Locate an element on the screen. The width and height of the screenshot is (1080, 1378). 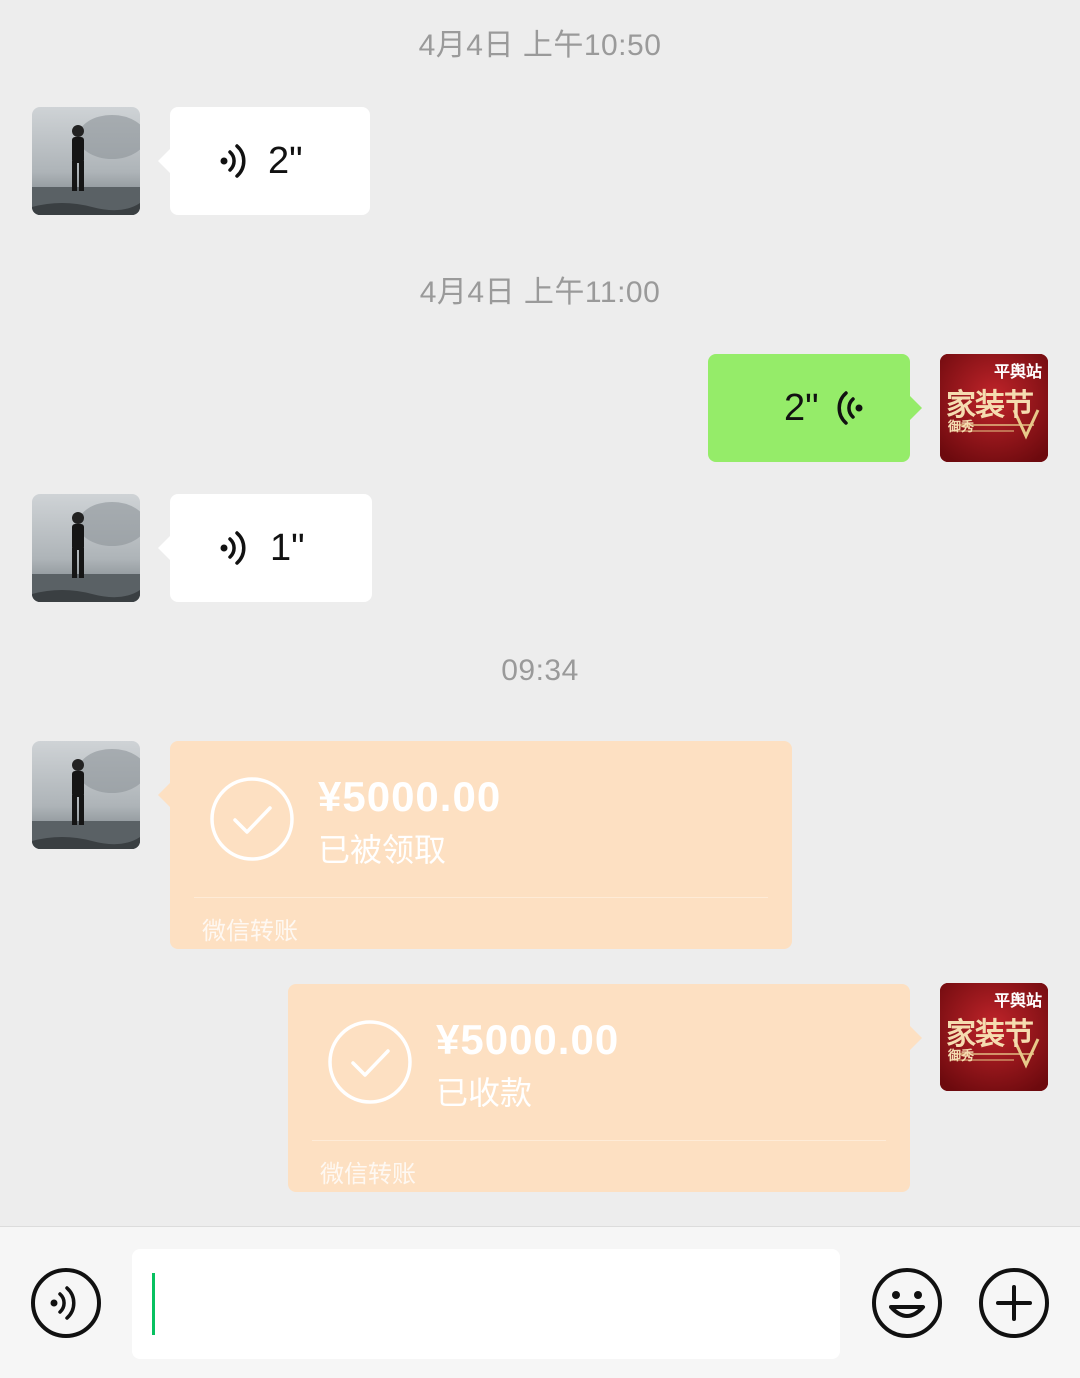
input-bar is located at coordinates (540, 1302).